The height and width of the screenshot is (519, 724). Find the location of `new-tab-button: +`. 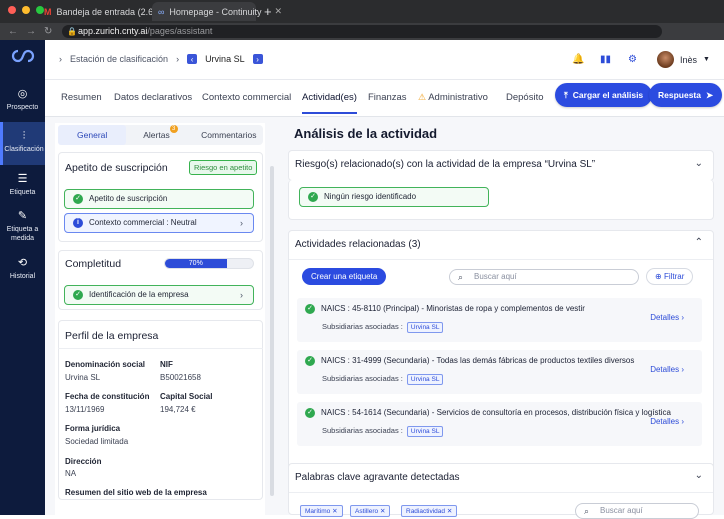

new-tab-button: + is located at coordinates (268, 11).